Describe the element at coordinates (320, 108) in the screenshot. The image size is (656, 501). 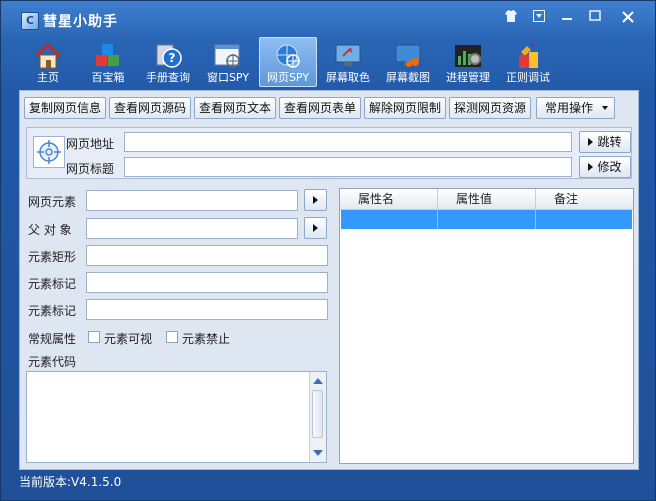
I see `view-forms-button: 查看网页表单` at that location.